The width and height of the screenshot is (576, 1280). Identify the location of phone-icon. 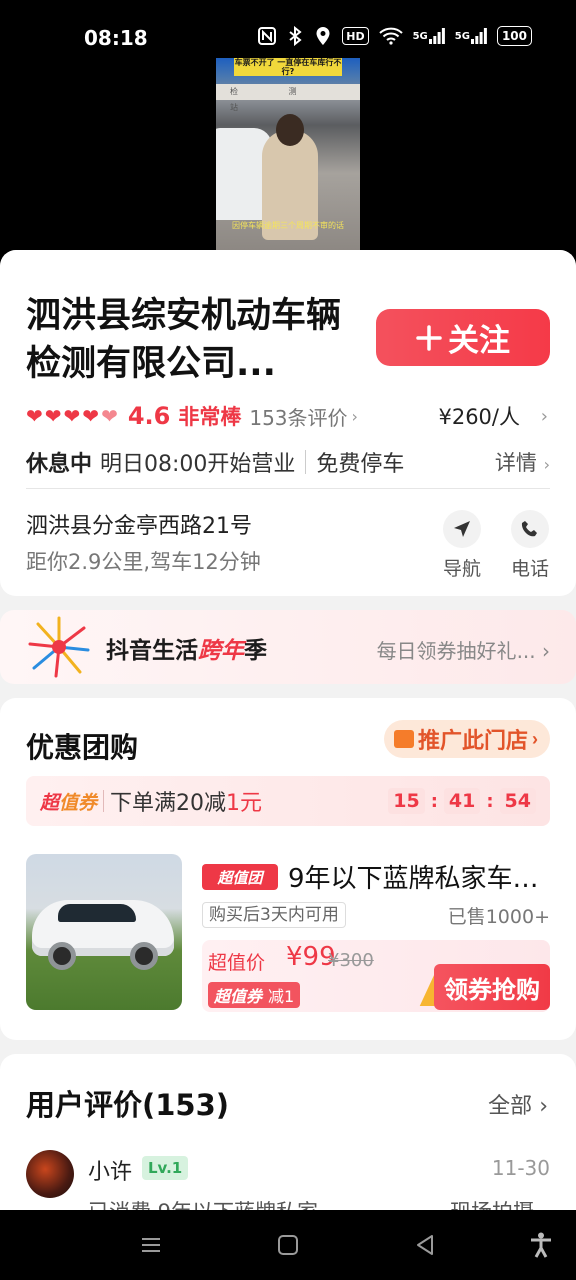
(530, 529).